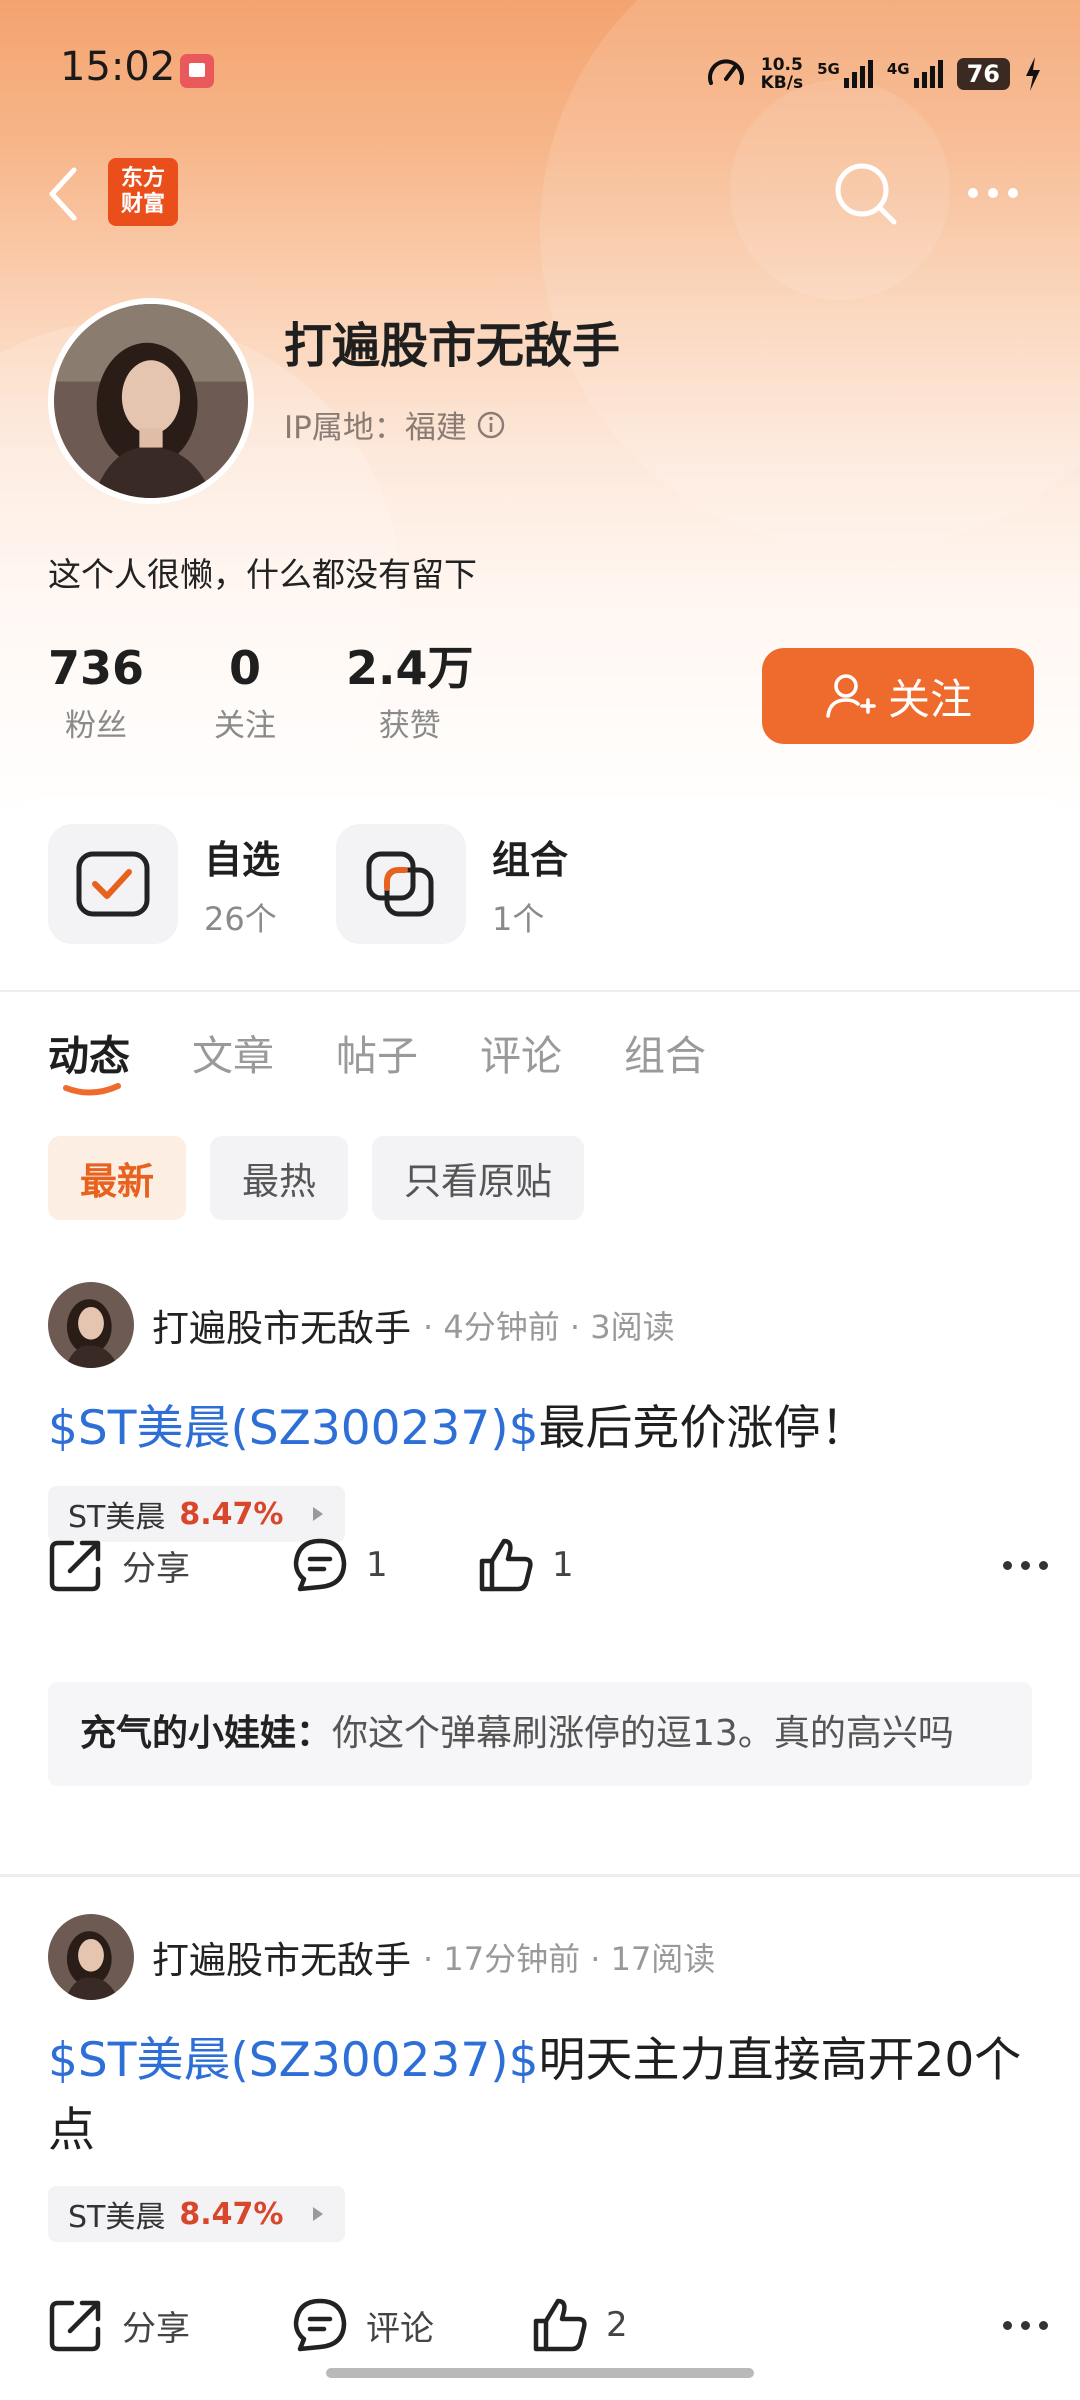  What do you see at coordinates (240, 918) in the screenshot?
I see `quick-link-count: 26个` at bounding box center [240, 918].